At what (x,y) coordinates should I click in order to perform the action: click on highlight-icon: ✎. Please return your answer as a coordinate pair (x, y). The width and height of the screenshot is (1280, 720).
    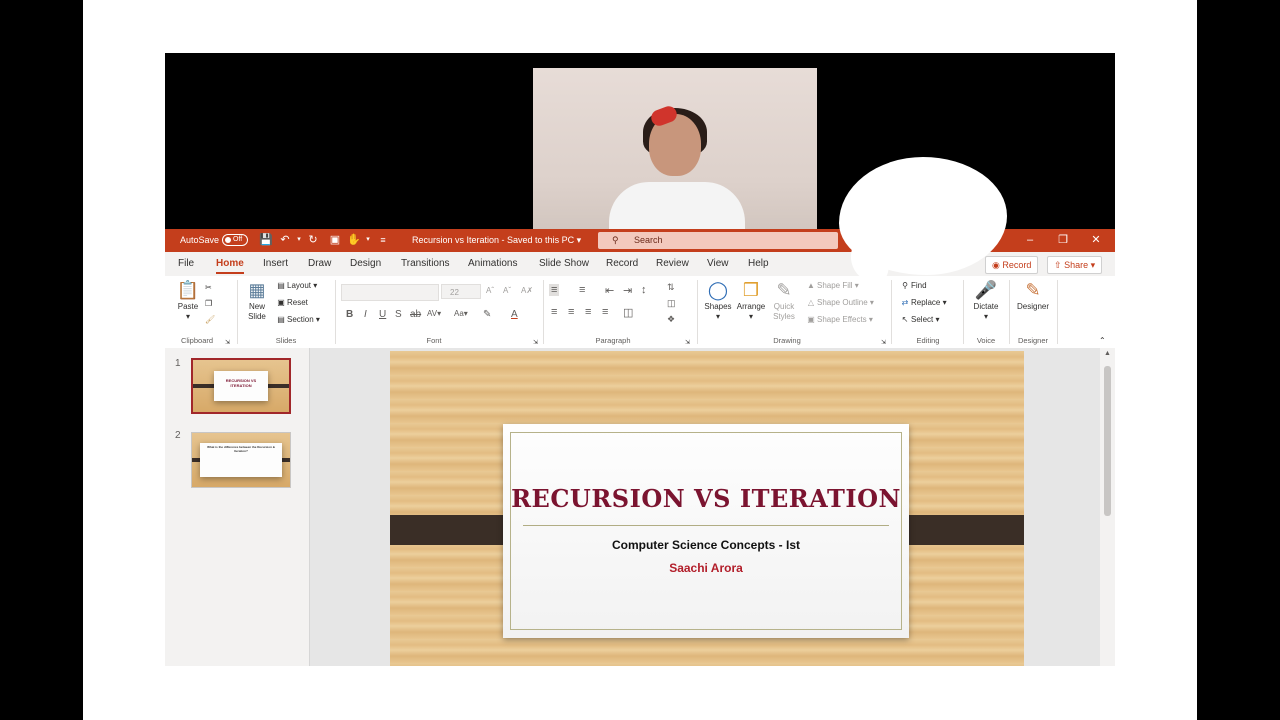
    Looking at the image, I should click on (487, 314).